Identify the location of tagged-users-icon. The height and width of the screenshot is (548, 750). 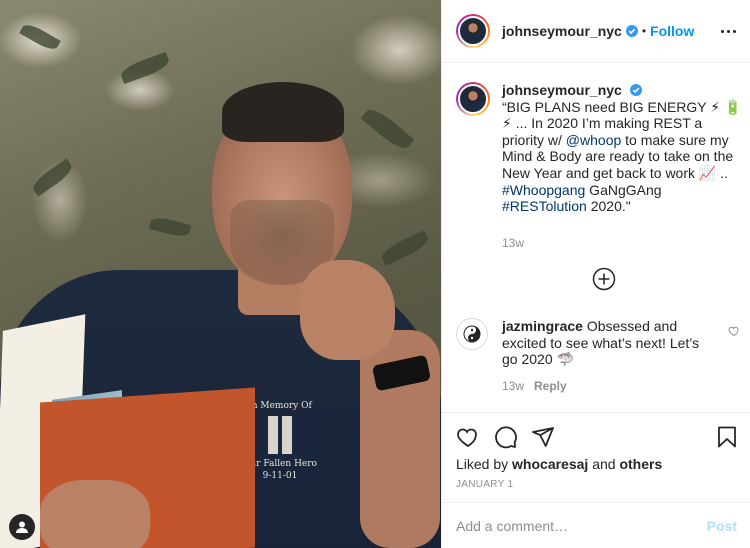
(22, 527).